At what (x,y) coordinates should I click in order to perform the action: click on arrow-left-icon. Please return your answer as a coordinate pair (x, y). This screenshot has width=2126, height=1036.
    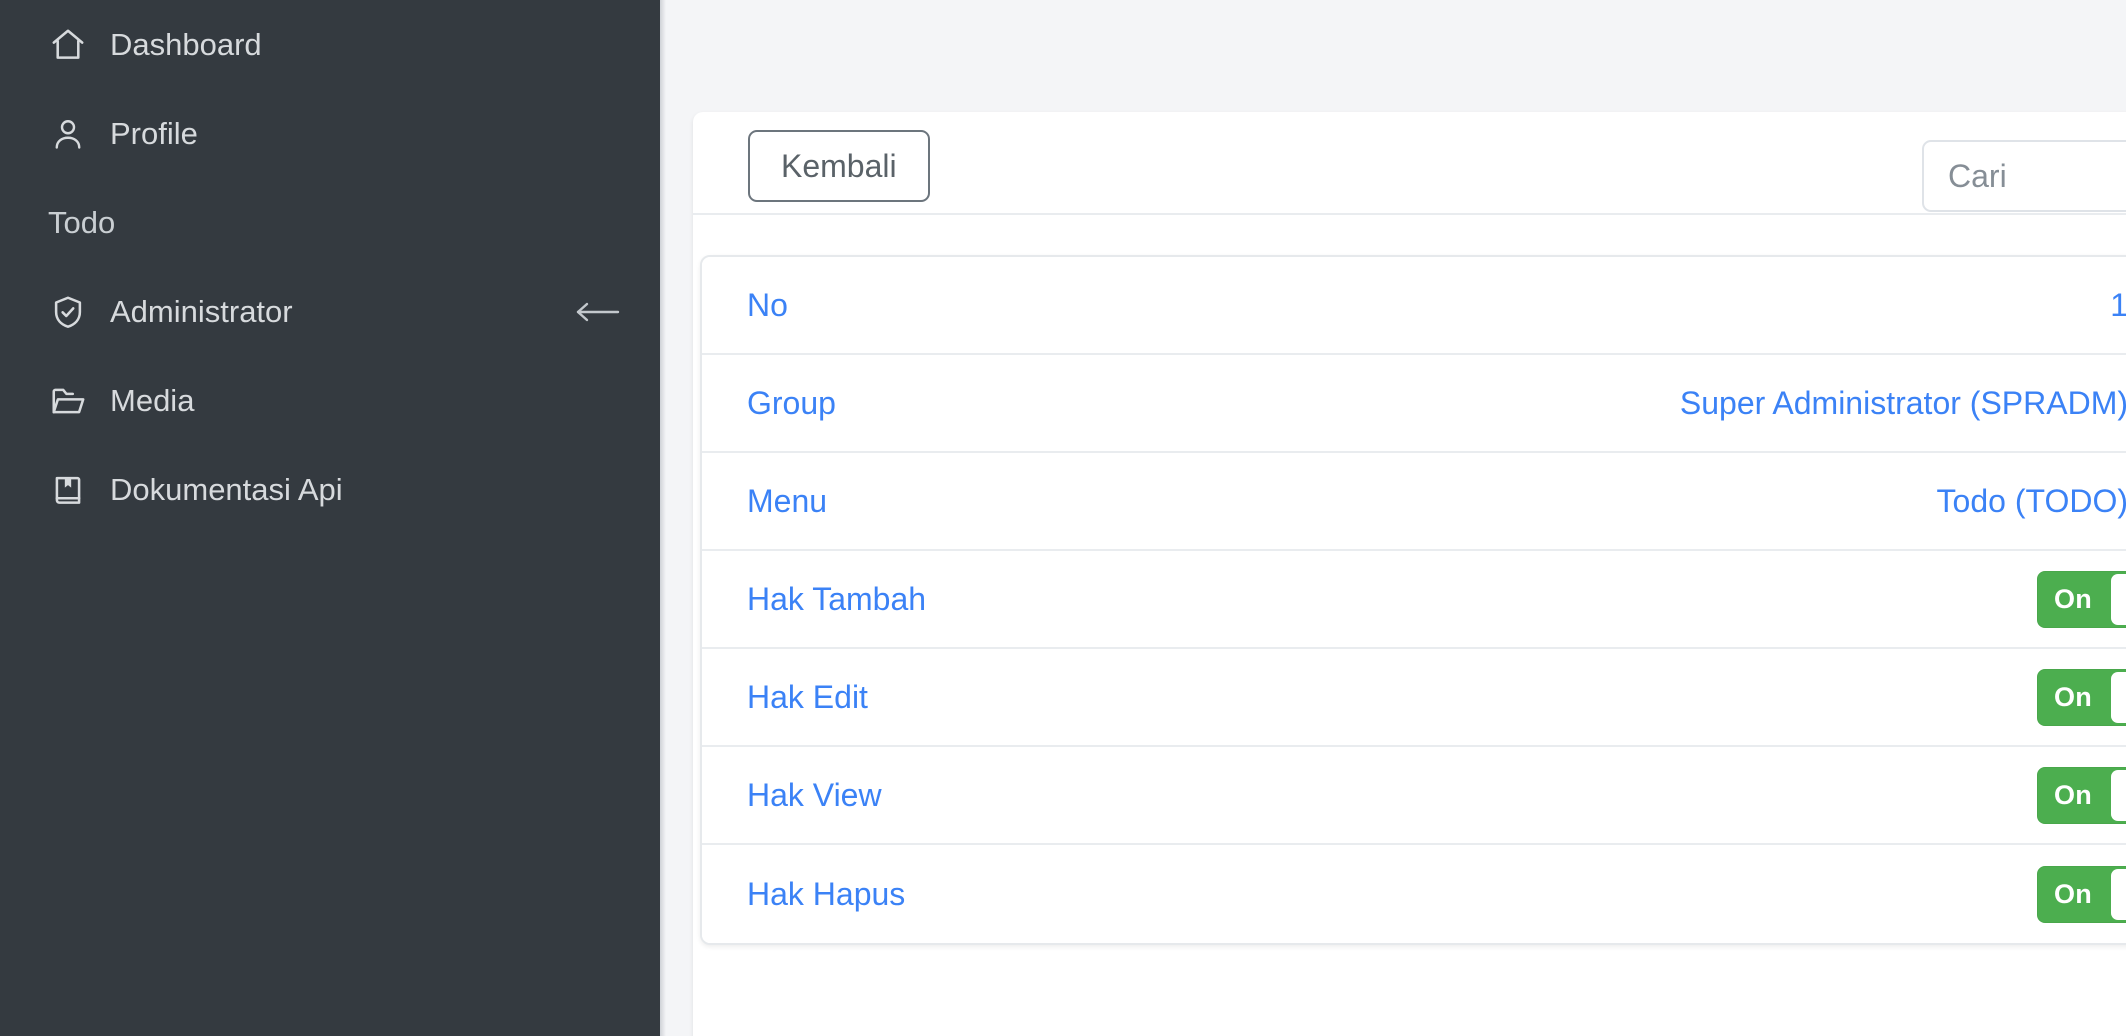
    Looking at the image, I should click on (597, 312).